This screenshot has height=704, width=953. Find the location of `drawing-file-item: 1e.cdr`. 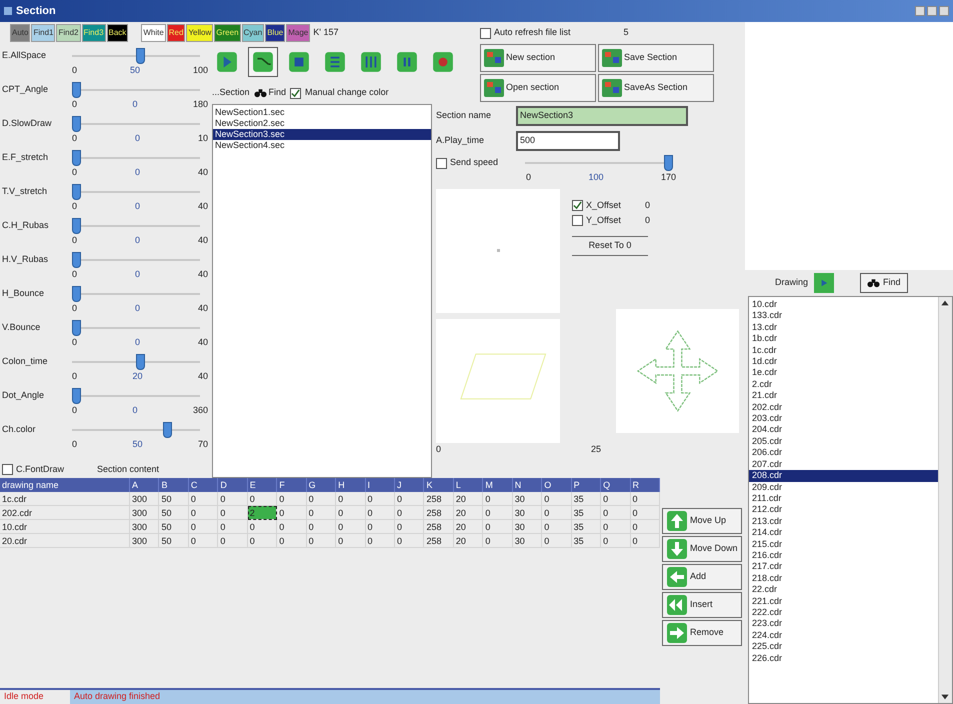

drawing-file-item: 1e.cdr is located at coordinates (843, 373).